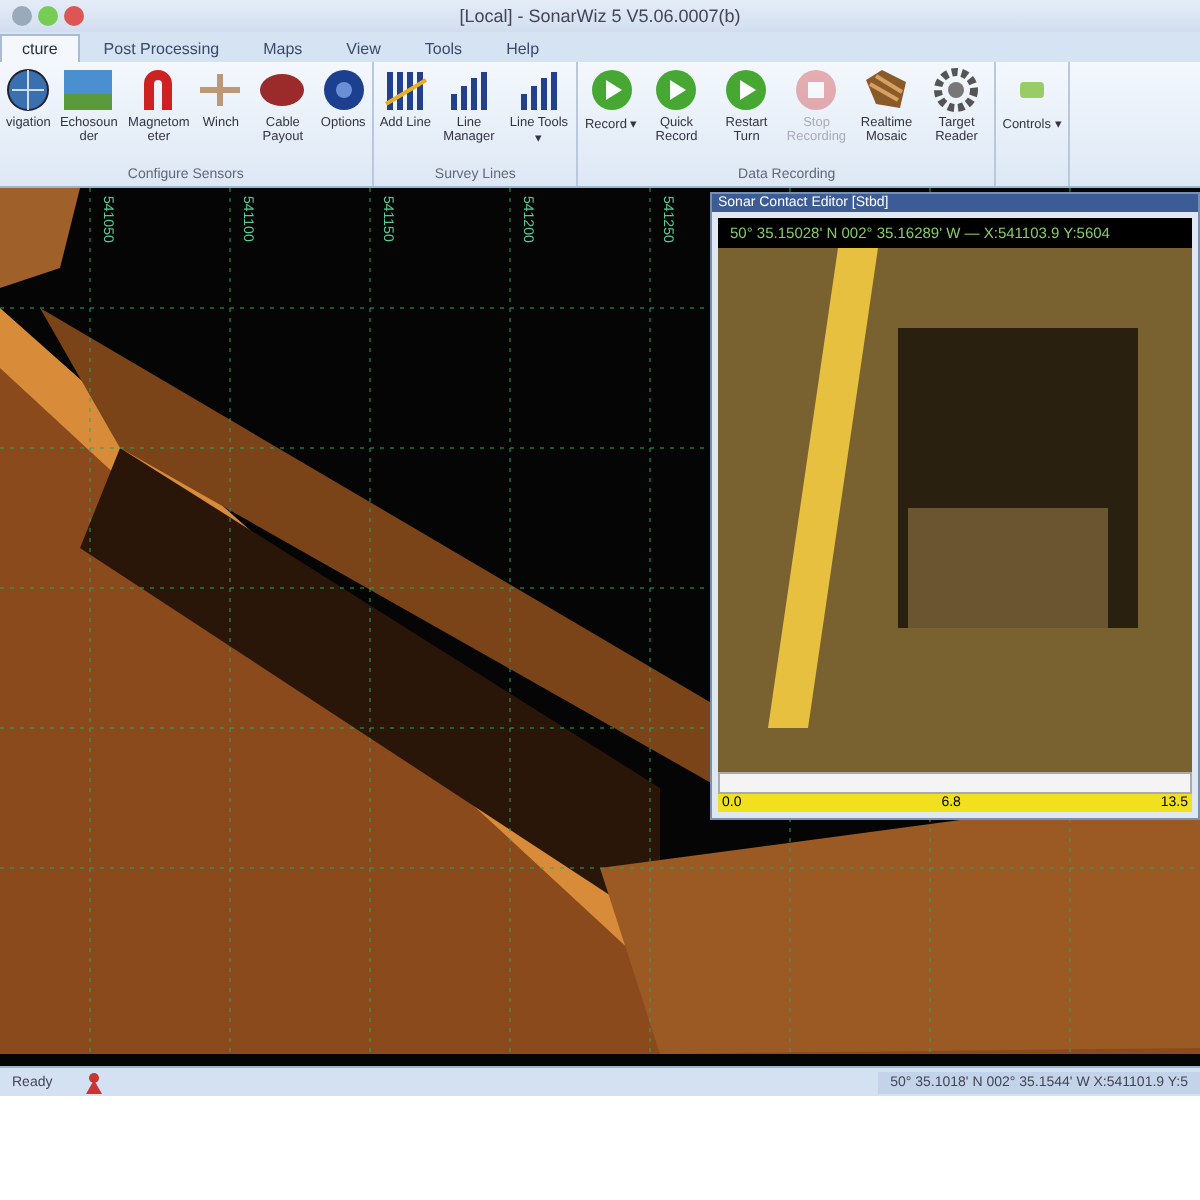 This screenshot has width=1200, height=1200. What do you see at coordinates (956, 90) in the screenshot?
I see `gear-icon` at bounding box center [956, 90].